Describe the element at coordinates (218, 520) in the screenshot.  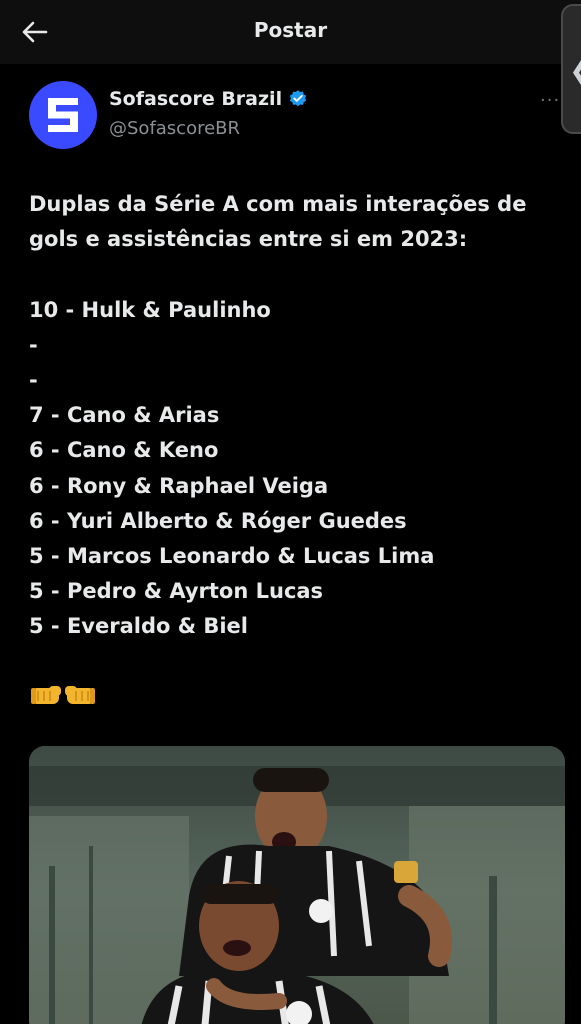
I see `ranking-line: 6 - Yuri Alberto & Róger Guedes` at that location.